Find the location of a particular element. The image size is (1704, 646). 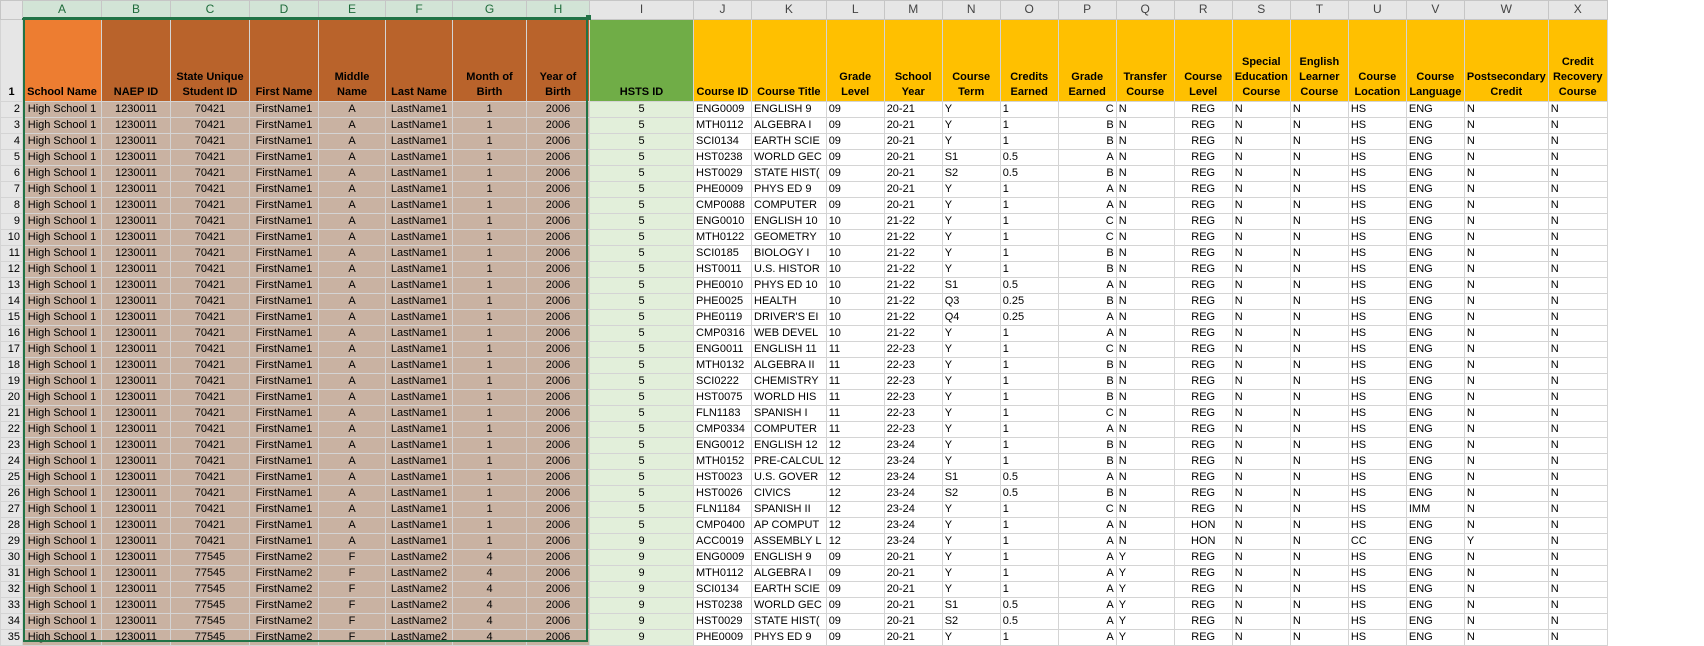

column-header-g: G is located at coordinates (489, 10).